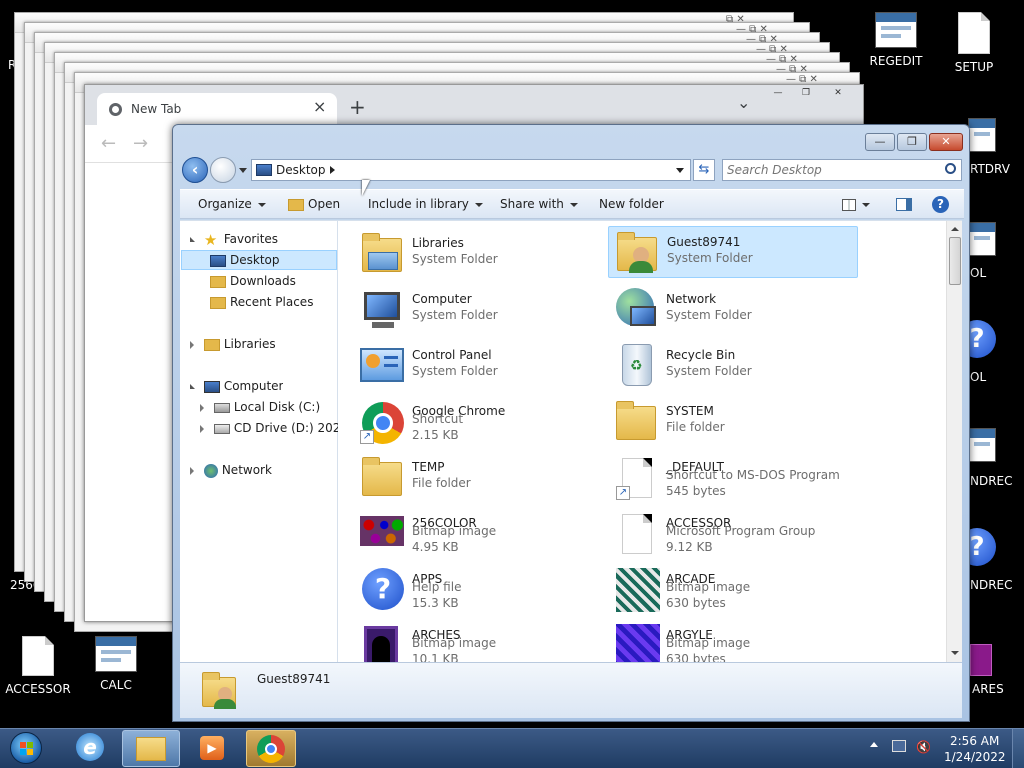 The height and width of the screenshot is (768, 1024). What do you see at coordinates (571, 690) in the screenshot?
I see `details-pane: Guest89741` at bounding box center [571, 690].